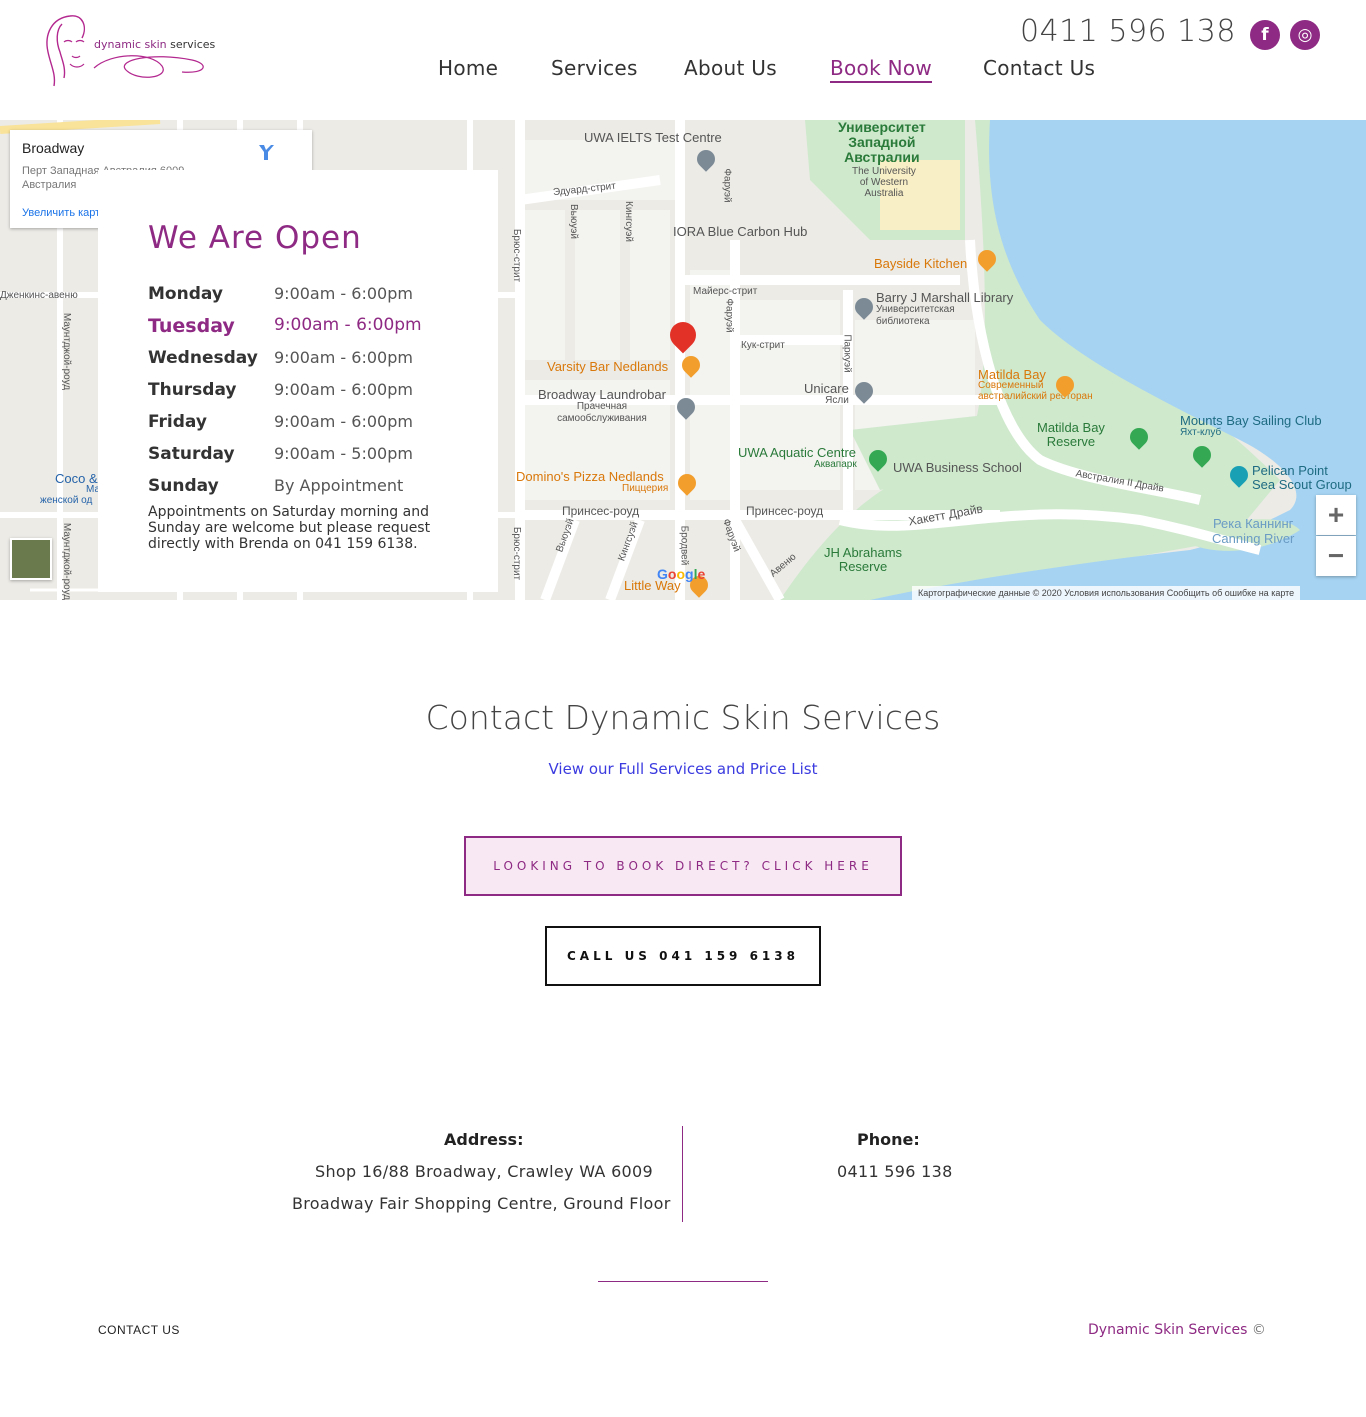 Image resolution: width=1366 pixels, height=1417 pixels. What do you see at coordinates (683, 956) in the screenshot?
I see `call-us-button: CALL US 041 159 6138` at bounding box center [683, 956].